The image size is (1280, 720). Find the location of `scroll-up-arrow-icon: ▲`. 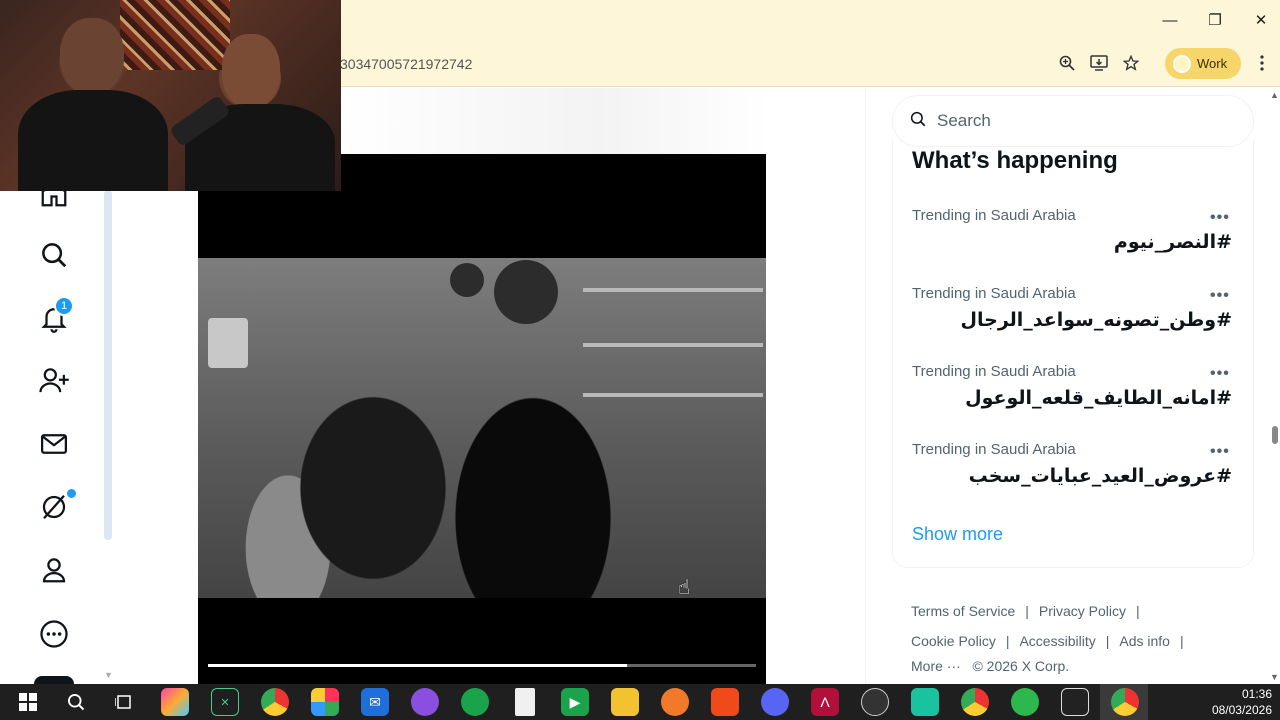

scroll-up-arrow-icon: ▲ is located at coordinates (1274, 95).